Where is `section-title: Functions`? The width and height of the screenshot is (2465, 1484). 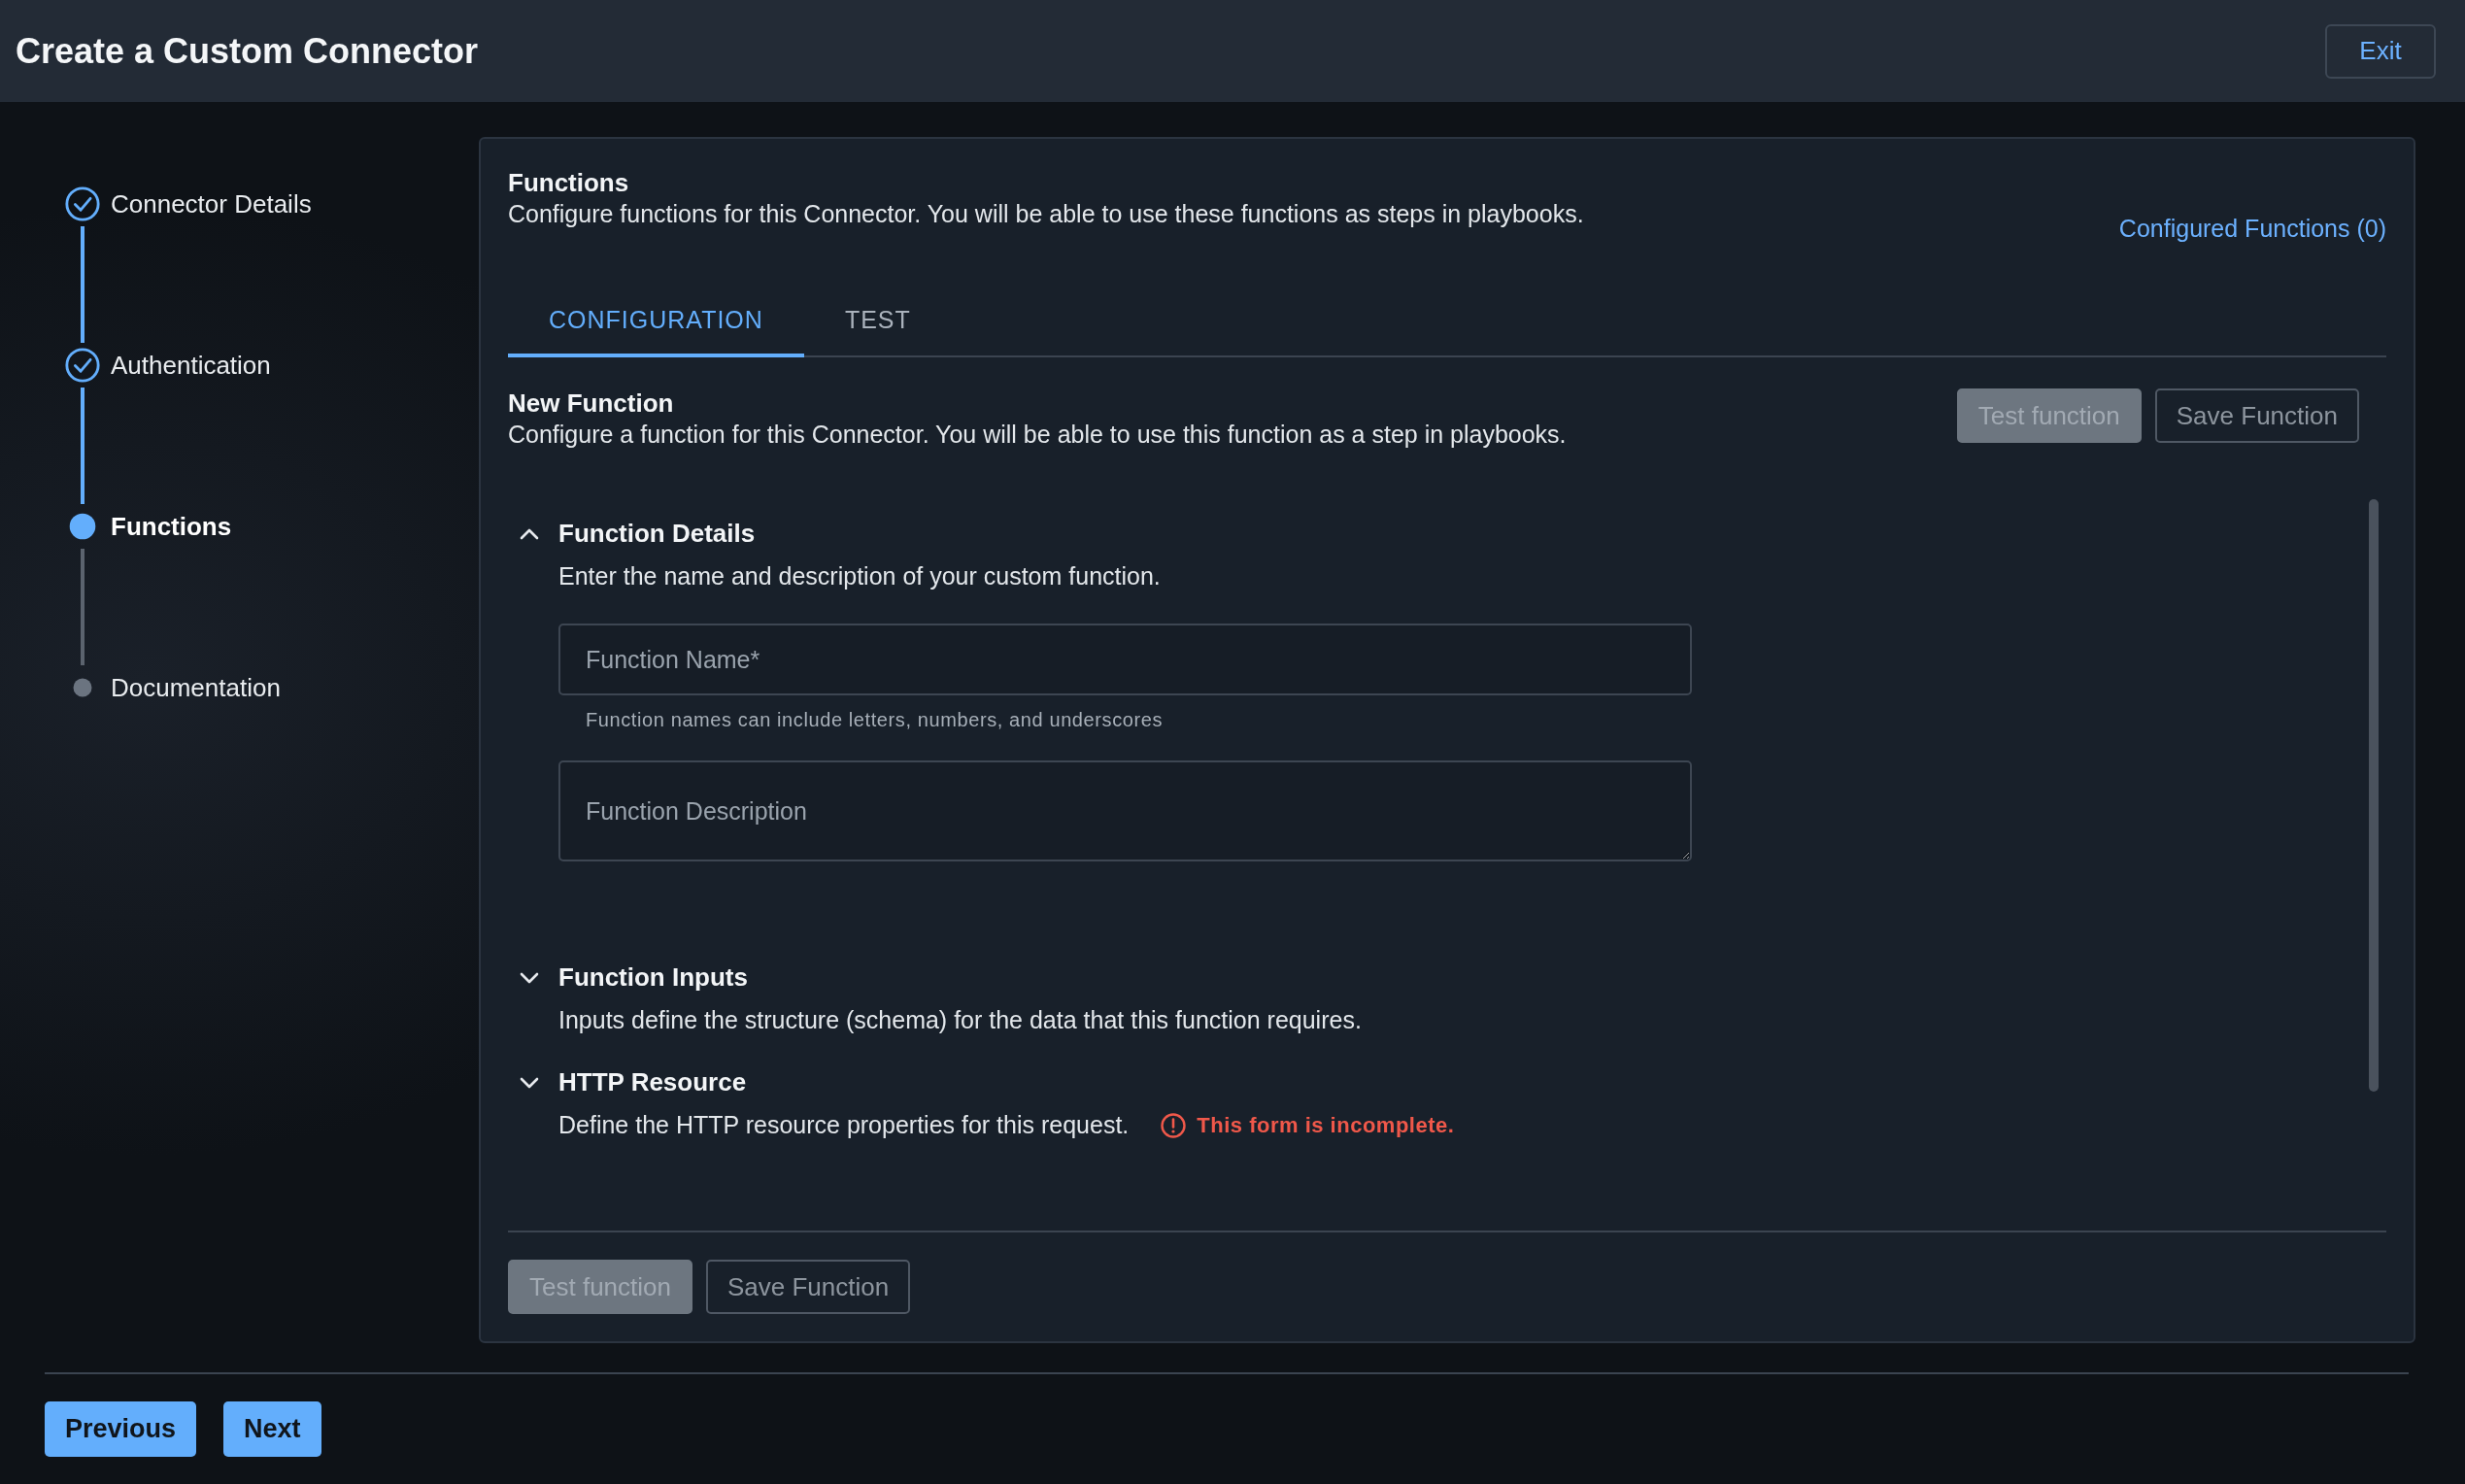
section-title: Functions is located at coordinates (569, 183).